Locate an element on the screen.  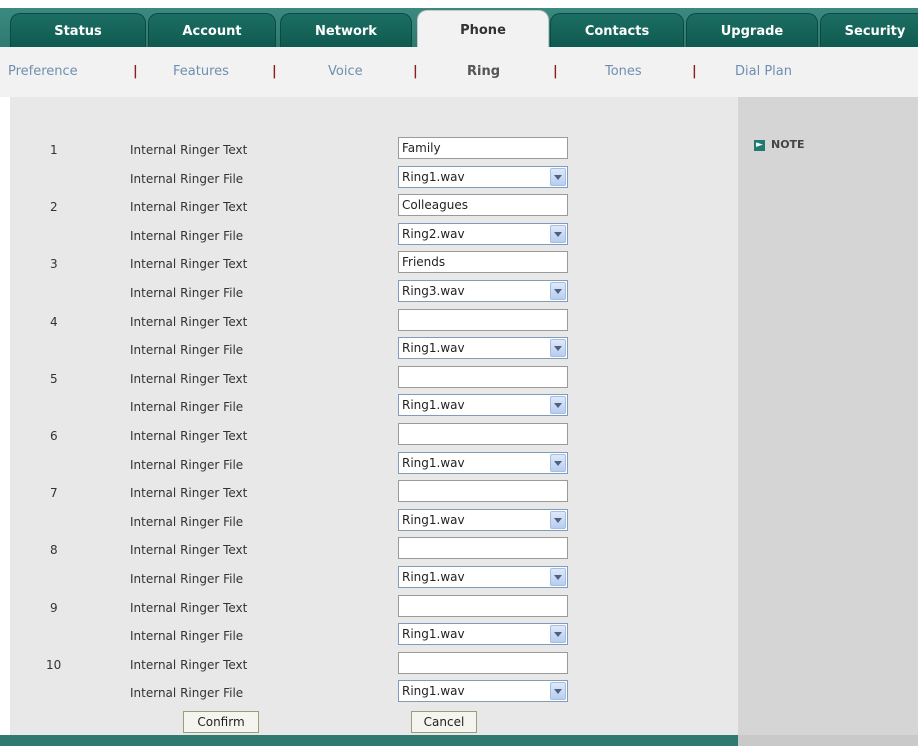
subnav-dial-plan: Dial Plan is located at coordinates (763, 72).